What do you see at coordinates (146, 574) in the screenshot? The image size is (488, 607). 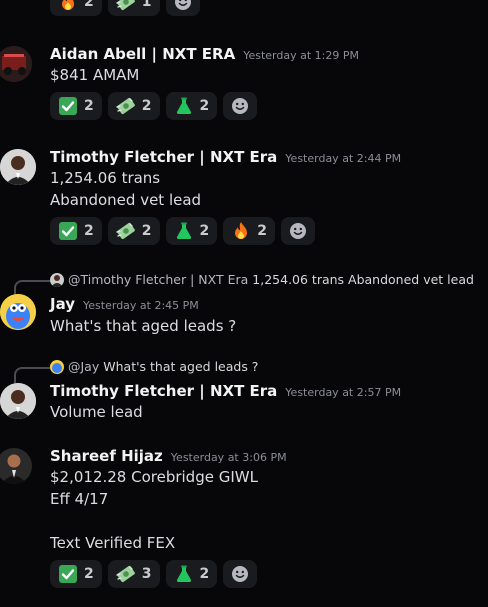 I see `reaction-count: 3` at bounding box center [146, 574].